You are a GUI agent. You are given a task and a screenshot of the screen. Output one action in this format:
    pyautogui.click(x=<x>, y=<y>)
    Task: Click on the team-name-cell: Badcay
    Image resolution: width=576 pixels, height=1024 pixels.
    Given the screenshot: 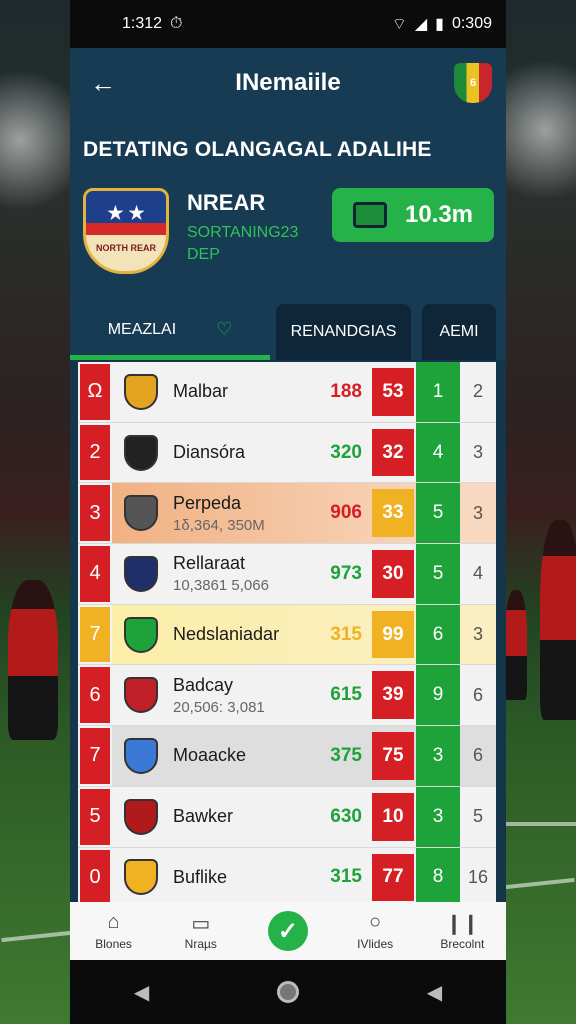 What is the action you would take?
    pyautogui.click(x=203, y=684)
    